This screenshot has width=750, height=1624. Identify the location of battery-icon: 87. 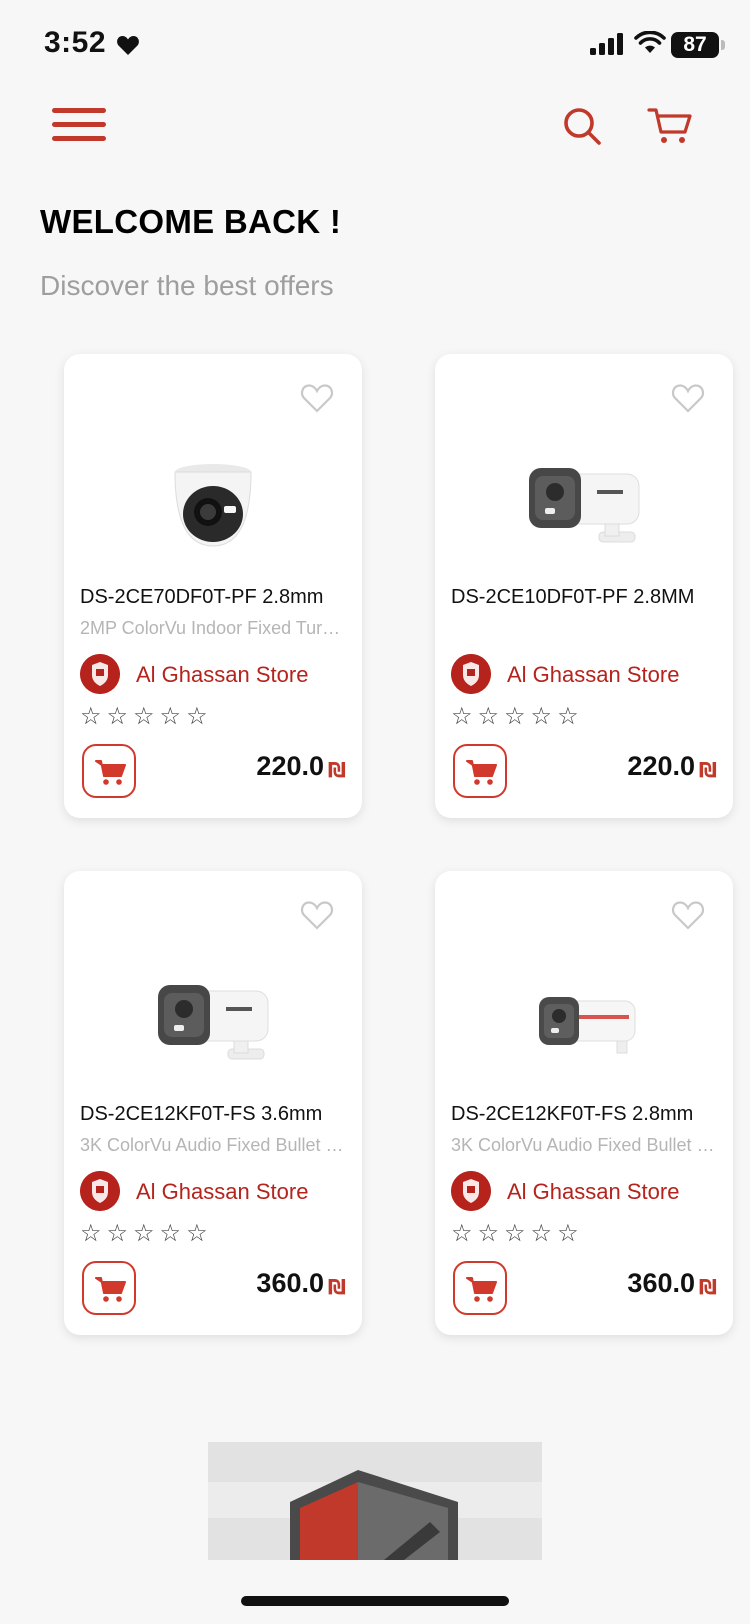
(695, 45).